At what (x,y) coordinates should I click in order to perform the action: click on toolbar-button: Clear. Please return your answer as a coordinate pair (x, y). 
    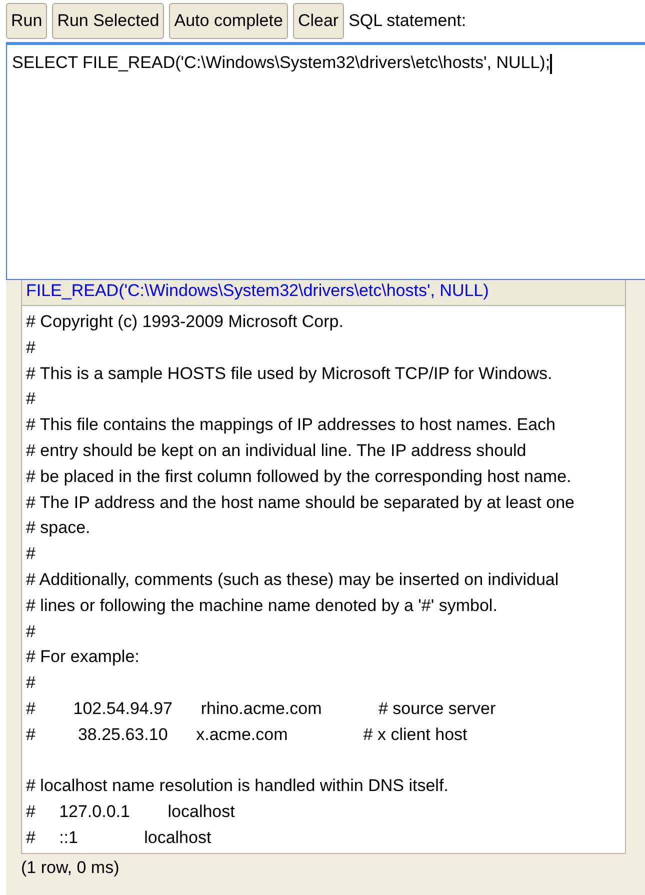
    Looking at the image, I should click on (318, 21).